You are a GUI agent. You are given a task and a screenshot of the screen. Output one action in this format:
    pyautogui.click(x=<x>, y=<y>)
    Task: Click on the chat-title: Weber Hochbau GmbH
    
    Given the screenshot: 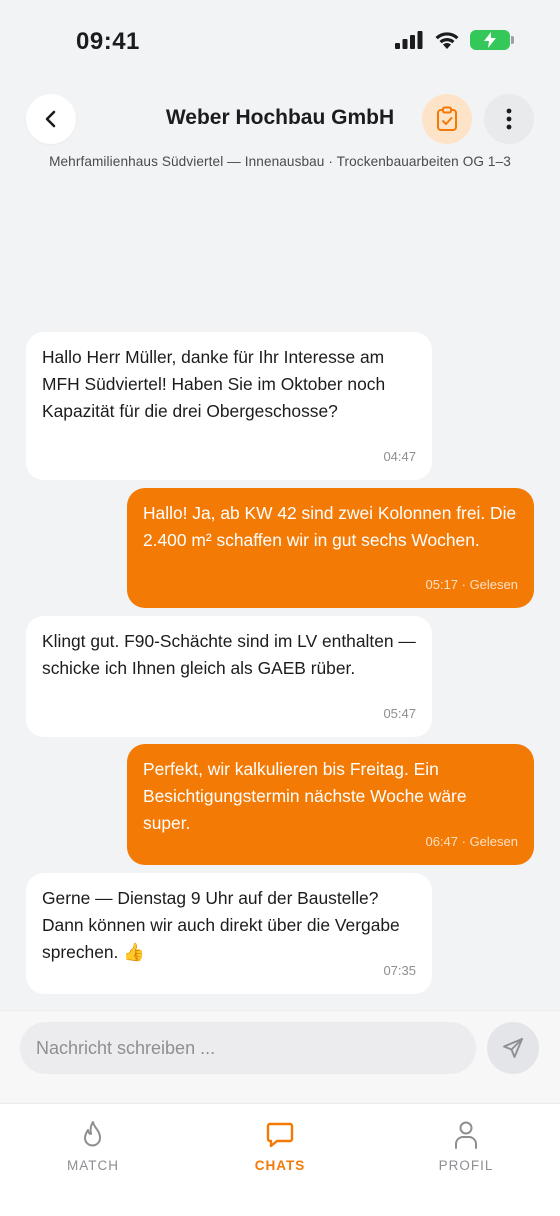 What is the action you would take?
    pyautogui.click(x=280, y=117)
    